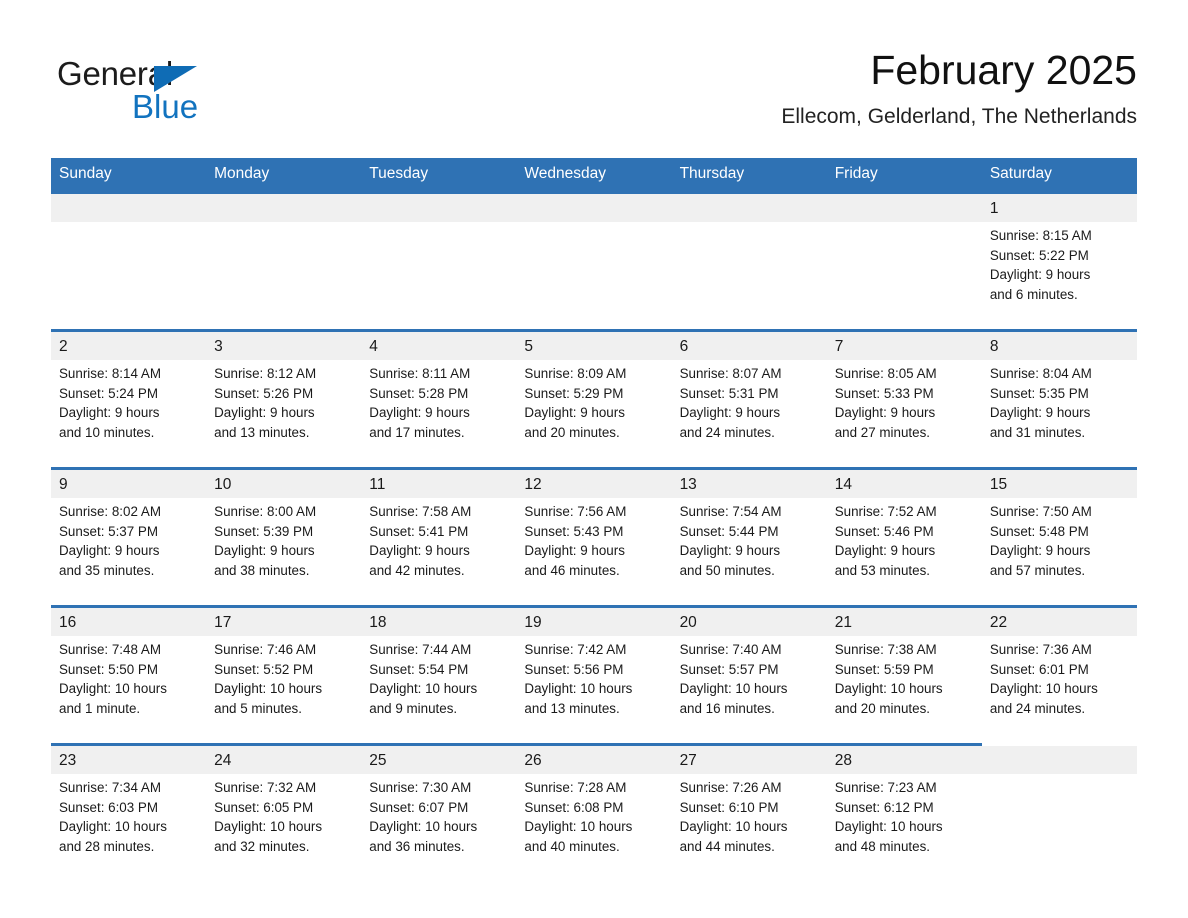 The width and height of the screenshot is (1188, 918). What do you see at coordinates (419, 393) in the screenshot?
I see `sunset-text: Sunset: 5:28 PM` at bounding box center [419, 393].